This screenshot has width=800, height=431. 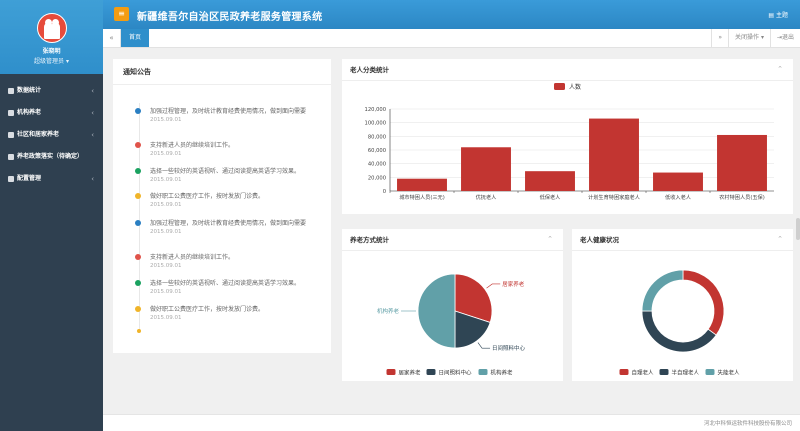 What do you see at coordinates (135, 38) in the screenshot?
I see `tab-home: 首页` at bounding box center [135, 38].